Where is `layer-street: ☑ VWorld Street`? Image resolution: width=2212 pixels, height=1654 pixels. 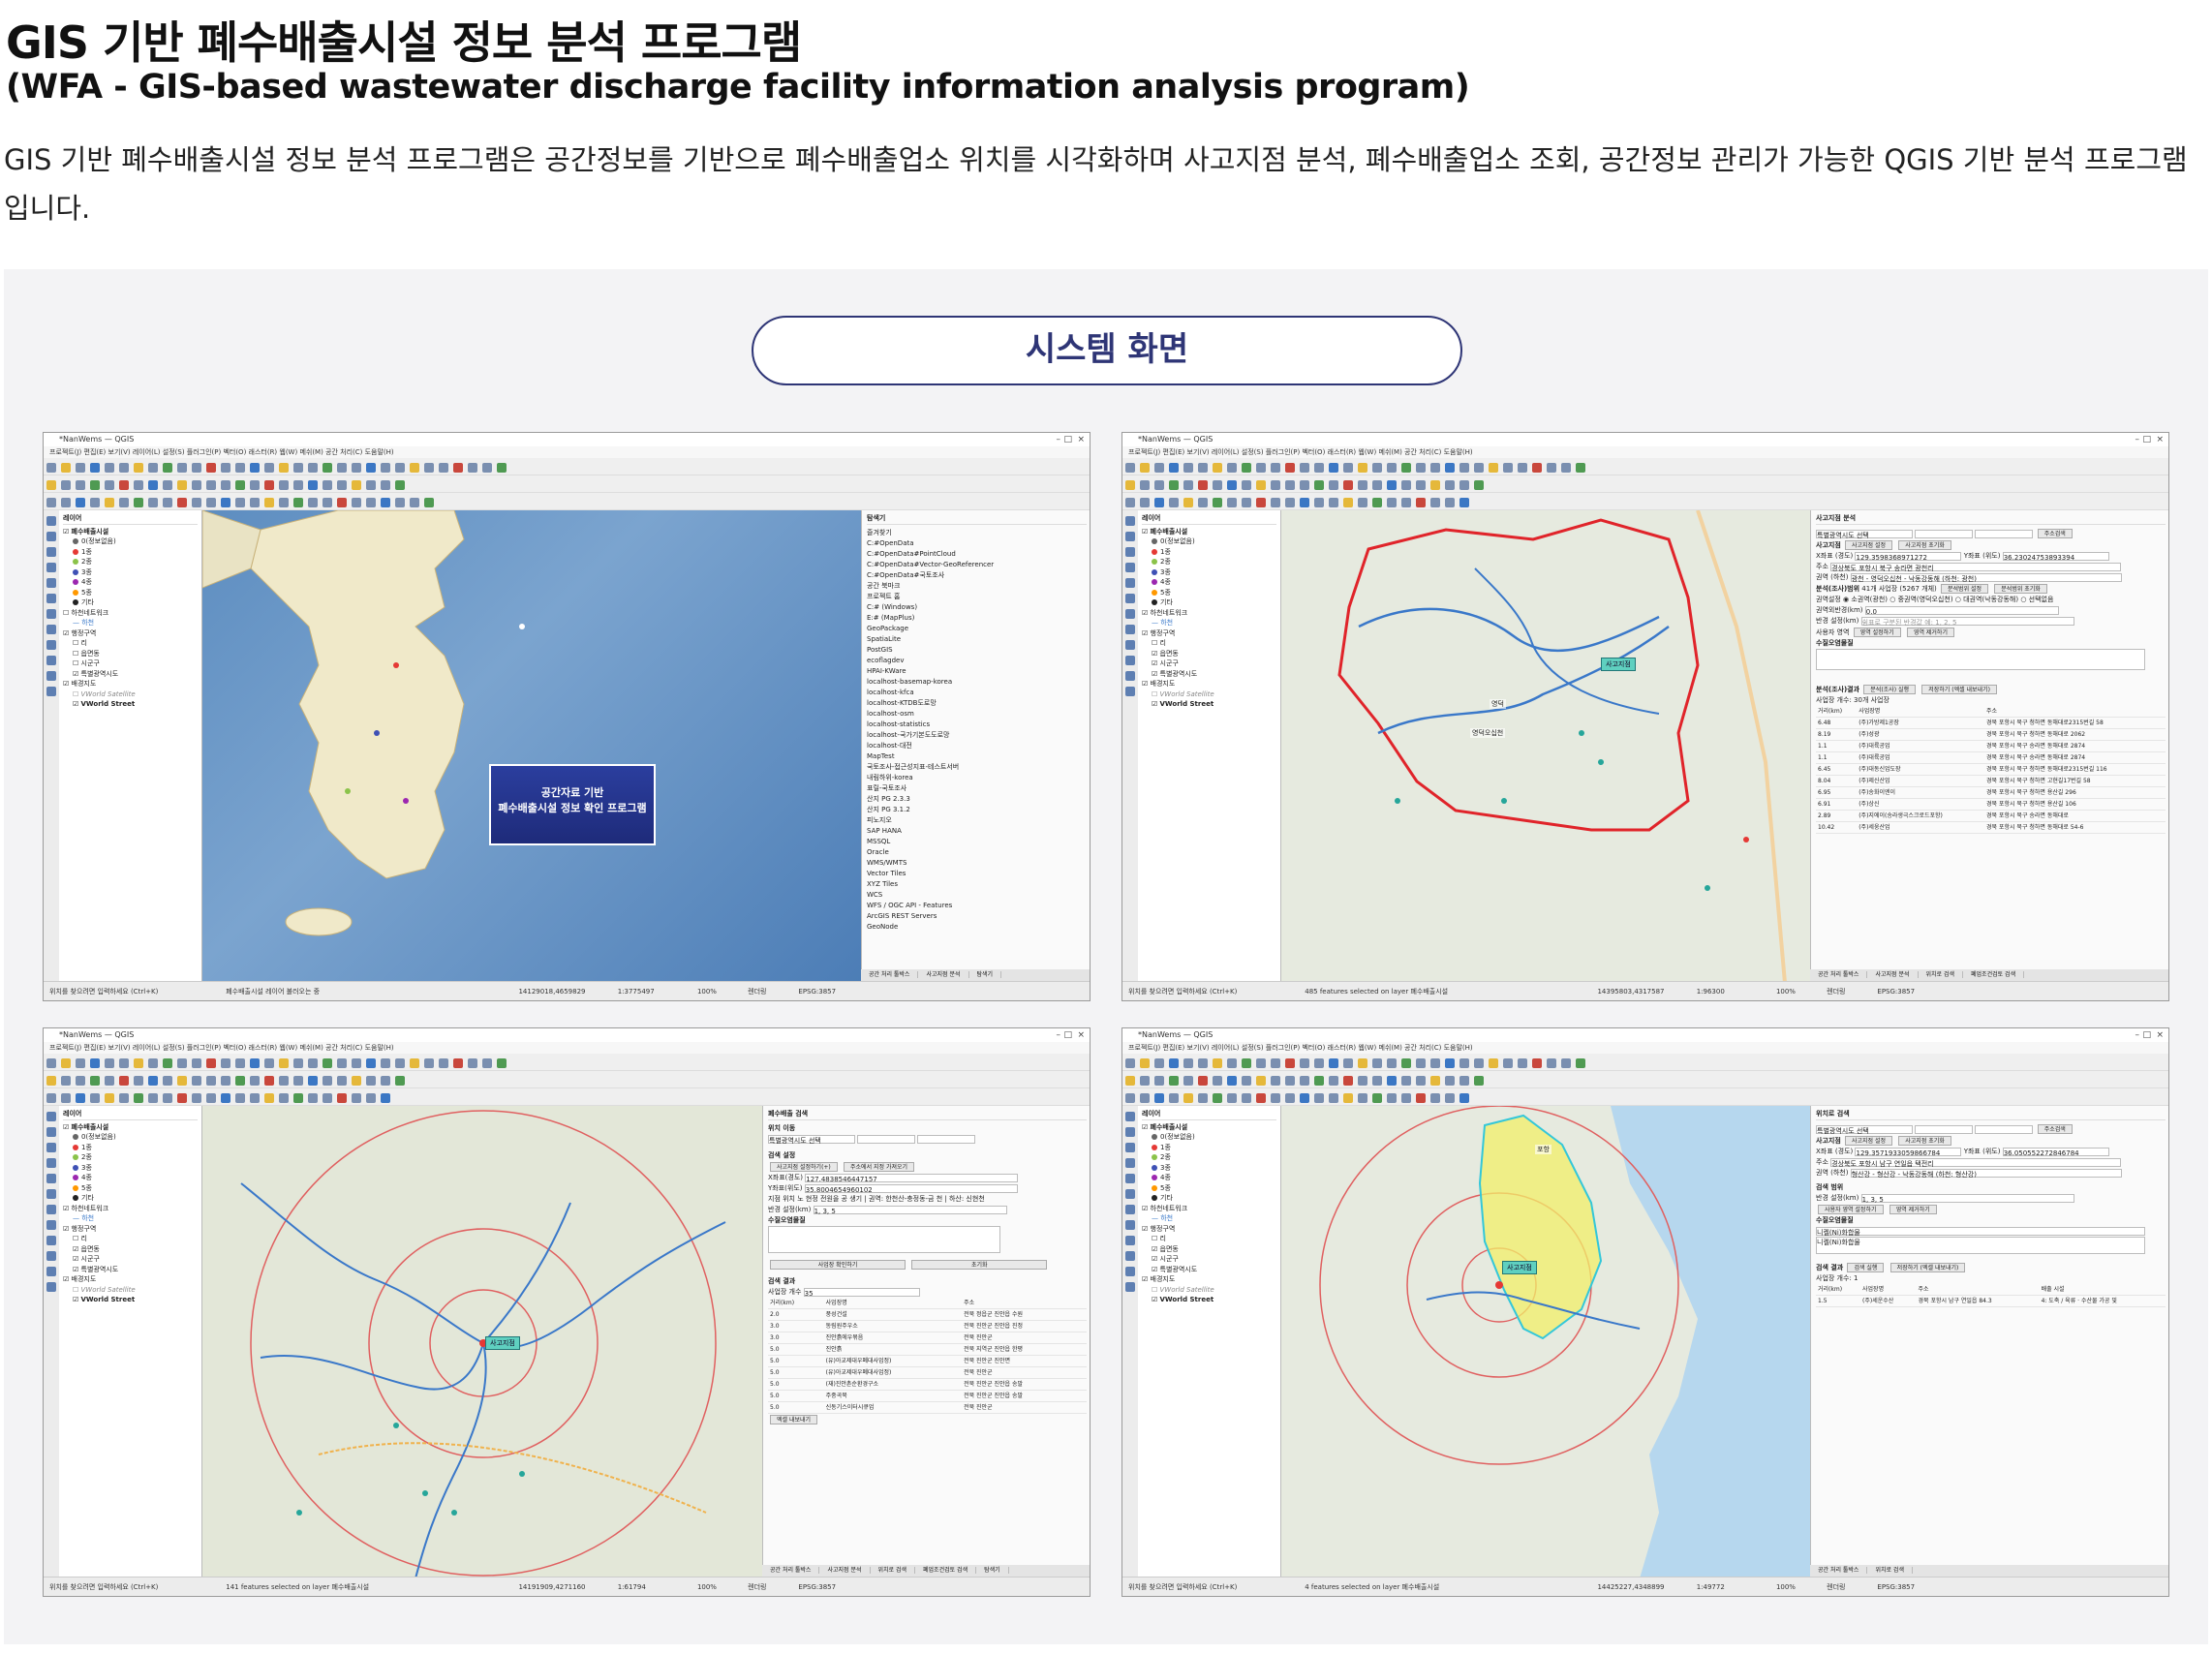
layer-street: ☑ VWorld Street is located at coordinates (1209, 1300).